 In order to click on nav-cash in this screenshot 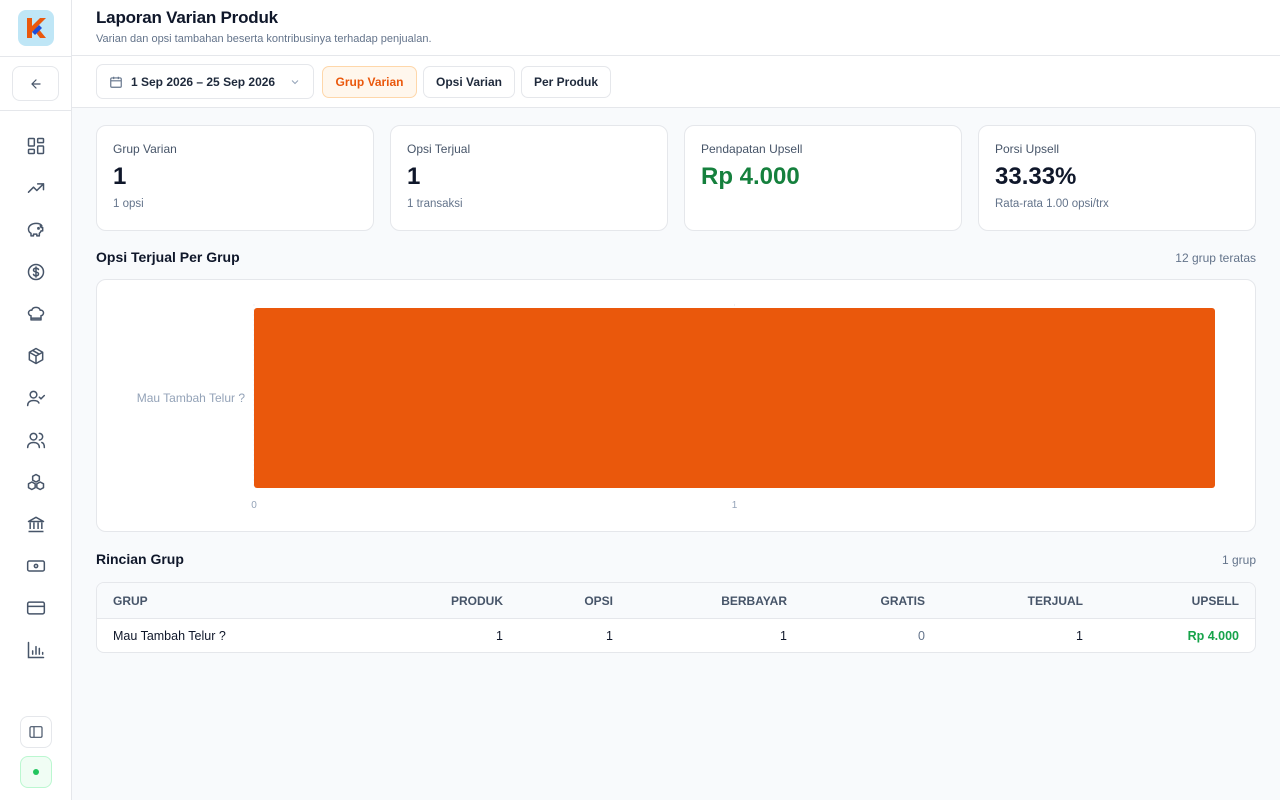, I will do `click(36, 566)`.